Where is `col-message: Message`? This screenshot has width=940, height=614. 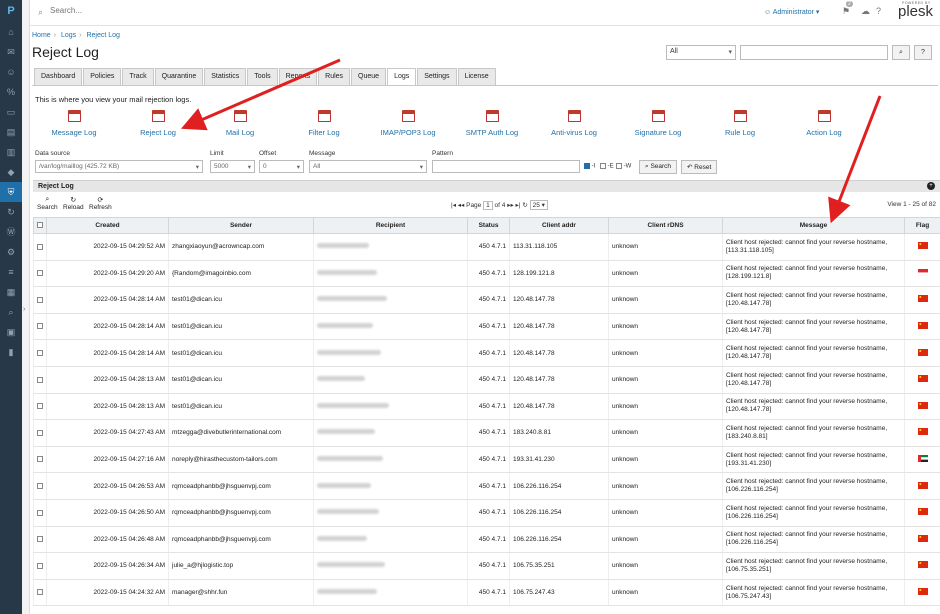
col-message: Message is located at coordinates (813, 225).